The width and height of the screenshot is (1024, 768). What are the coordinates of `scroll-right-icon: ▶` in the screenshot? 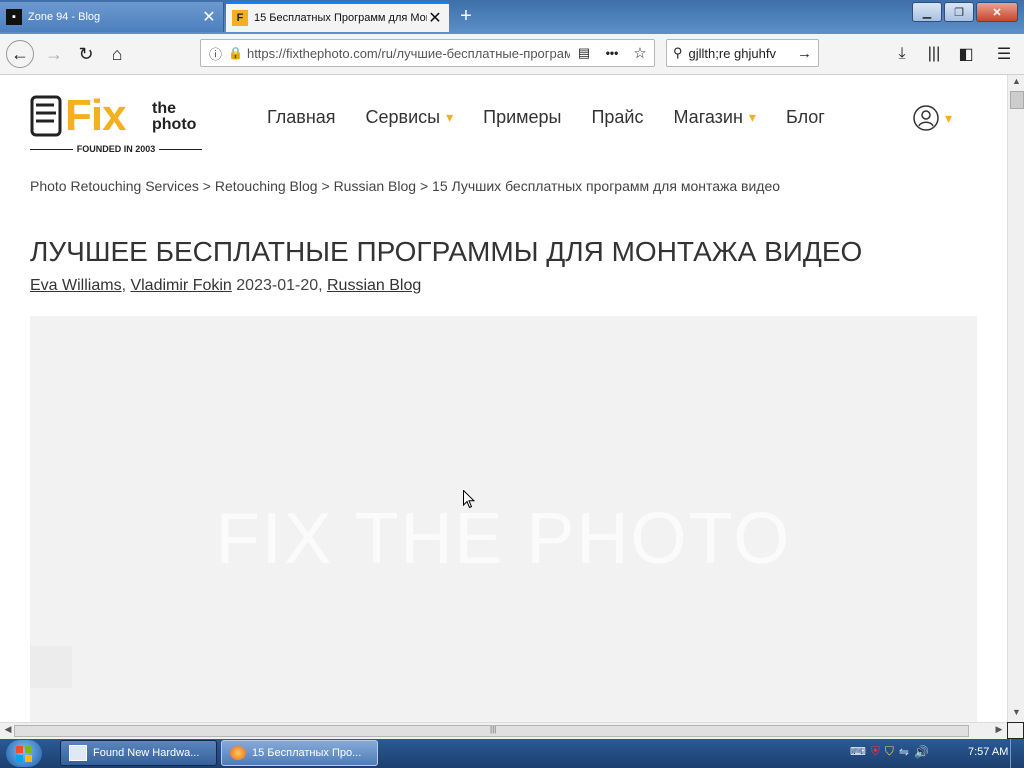 It's located at (999, 731).